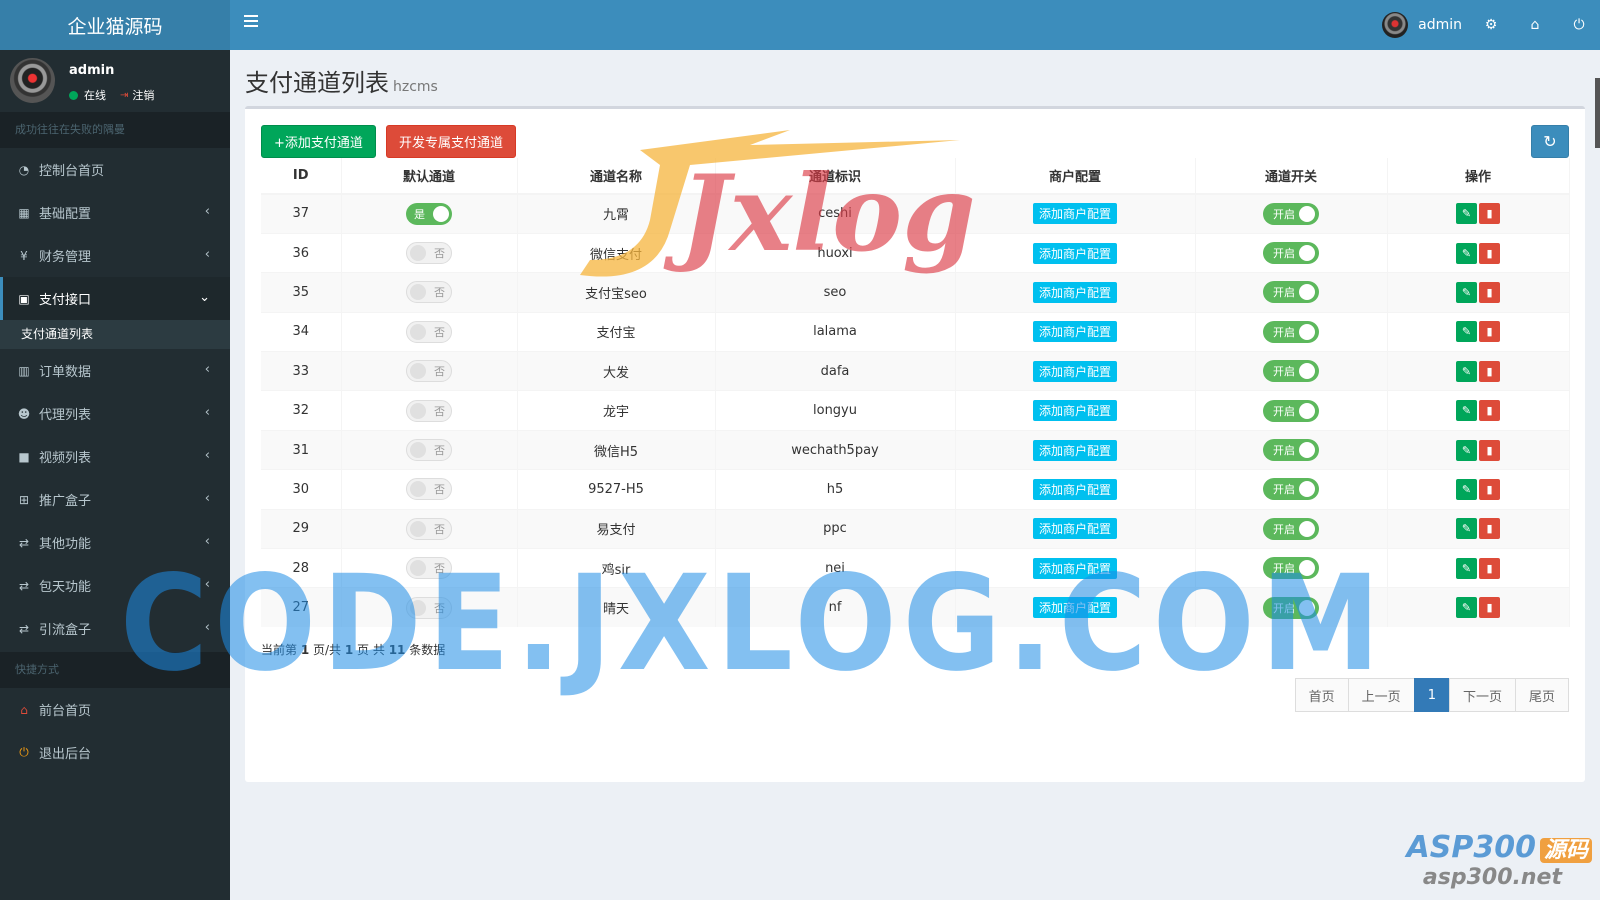  What do you see at coordinates (65, 544) in the screenshot?
I see `sidebar-item-label: 其他功能` at bounding box center [65, 544].